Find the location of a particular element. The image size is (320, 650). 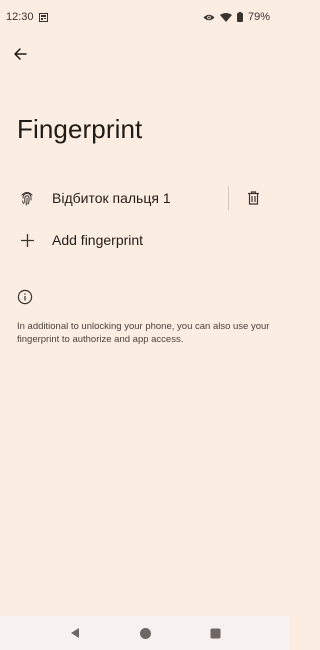

fingerprint-icon-container is located at coordinates (26, 198).